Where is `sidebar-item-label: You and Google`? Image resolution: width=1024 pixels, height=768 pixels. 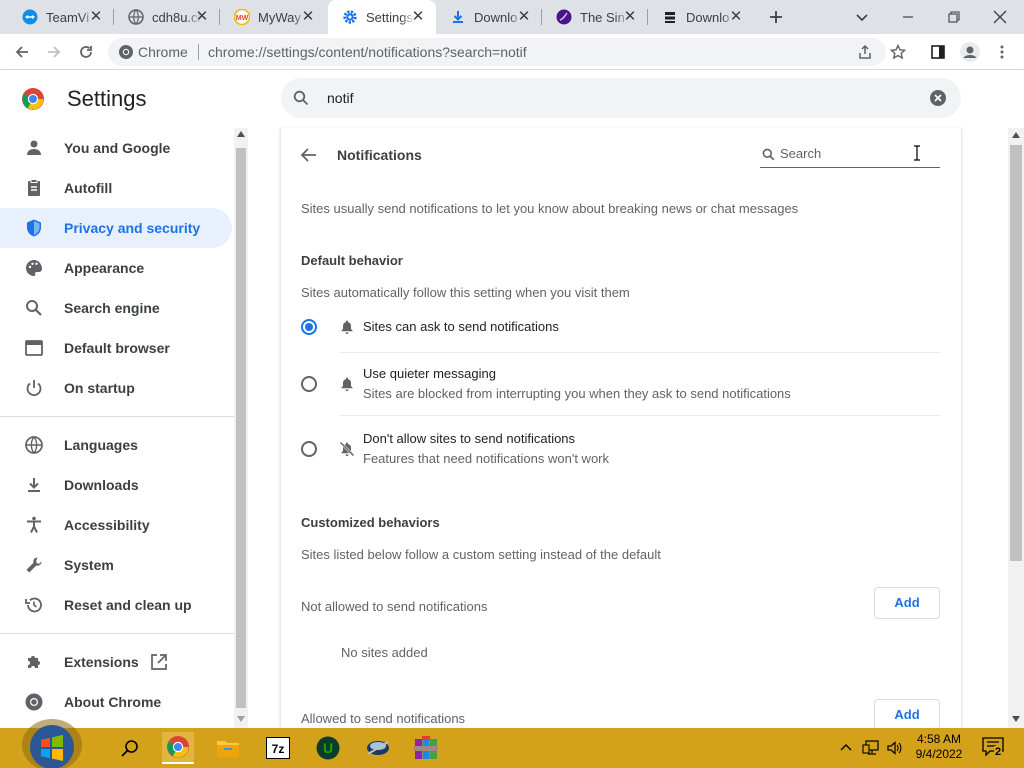
sidebar-item-label: You and Google is located at coordinates (117, 148).